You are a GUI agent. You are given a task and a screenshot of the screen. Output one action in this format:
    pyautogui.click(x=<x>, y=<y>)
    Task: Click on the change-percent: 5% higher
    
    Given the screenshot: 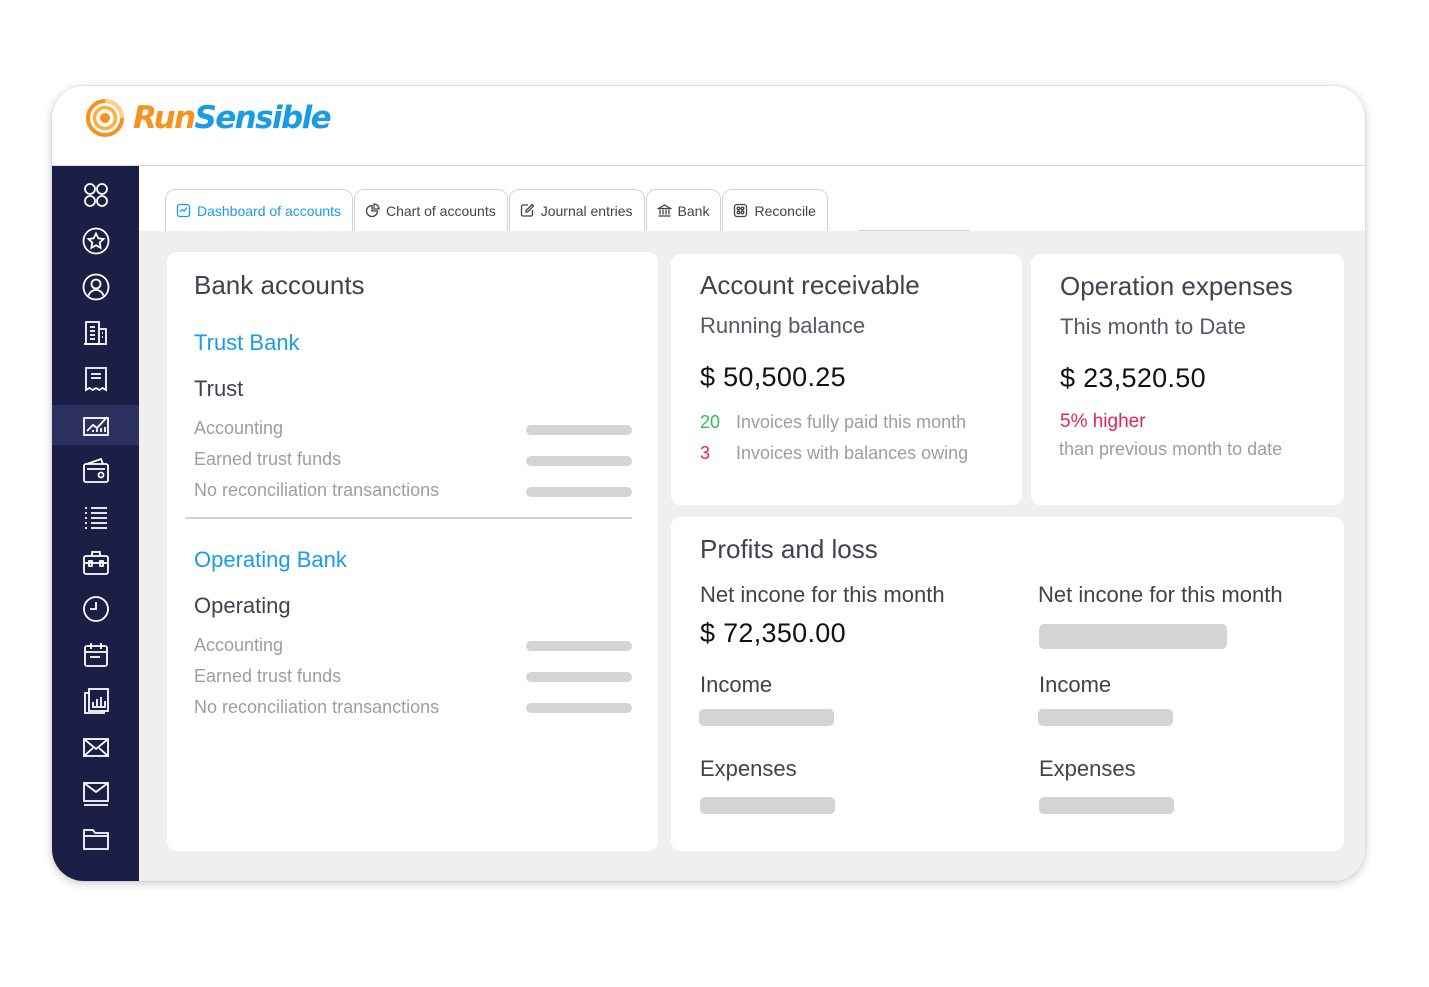 What is the action you would take?
    pyautogui.click(x=1103, y=421)
    